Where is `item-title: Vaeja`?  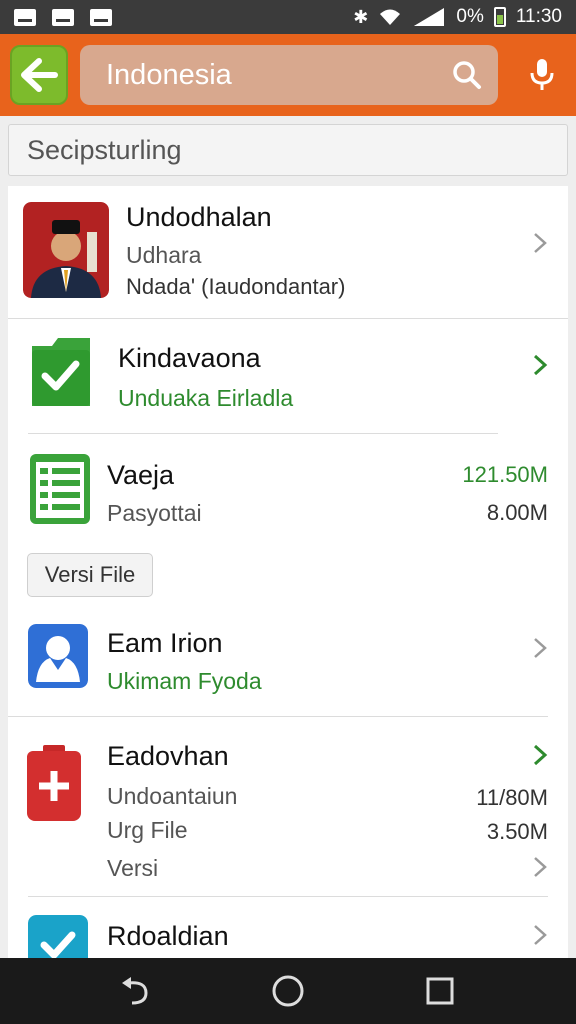 item-title: Vaeja is located at coordinates (141, 475).